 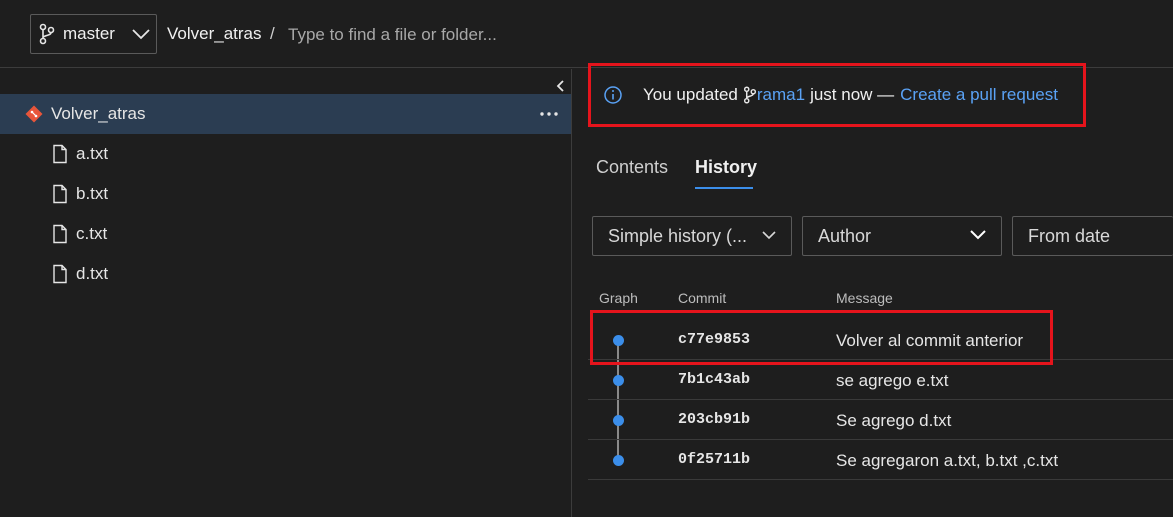 What do you see at coordinates (724, 188) in the screenshot?
I see `active-tab-indicator` at bounding box center [724, 188].